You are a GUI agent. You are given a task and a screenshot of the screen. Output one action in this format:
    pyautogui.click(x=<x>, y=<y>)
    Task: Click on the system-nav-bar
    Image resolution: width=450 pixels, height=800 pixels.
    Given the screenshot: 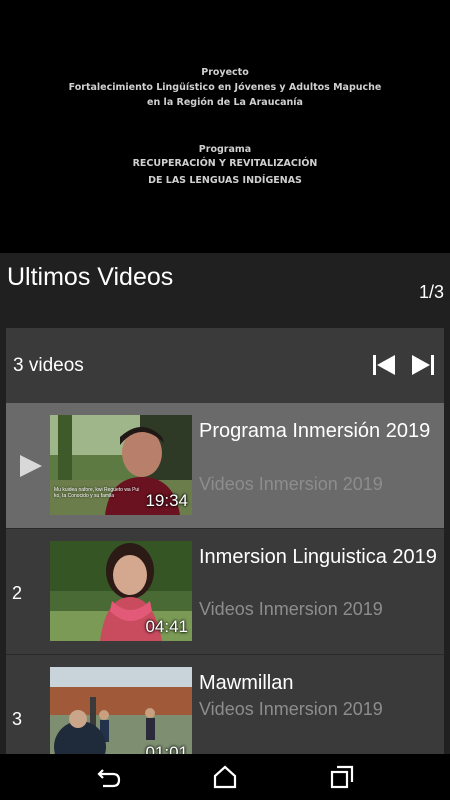 What is the action you would take?
    pyautogui.click(x=225, y=777)
    